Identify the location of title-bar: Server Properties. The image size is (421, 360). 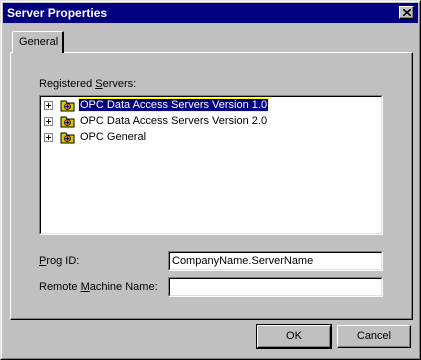
(210, 13).